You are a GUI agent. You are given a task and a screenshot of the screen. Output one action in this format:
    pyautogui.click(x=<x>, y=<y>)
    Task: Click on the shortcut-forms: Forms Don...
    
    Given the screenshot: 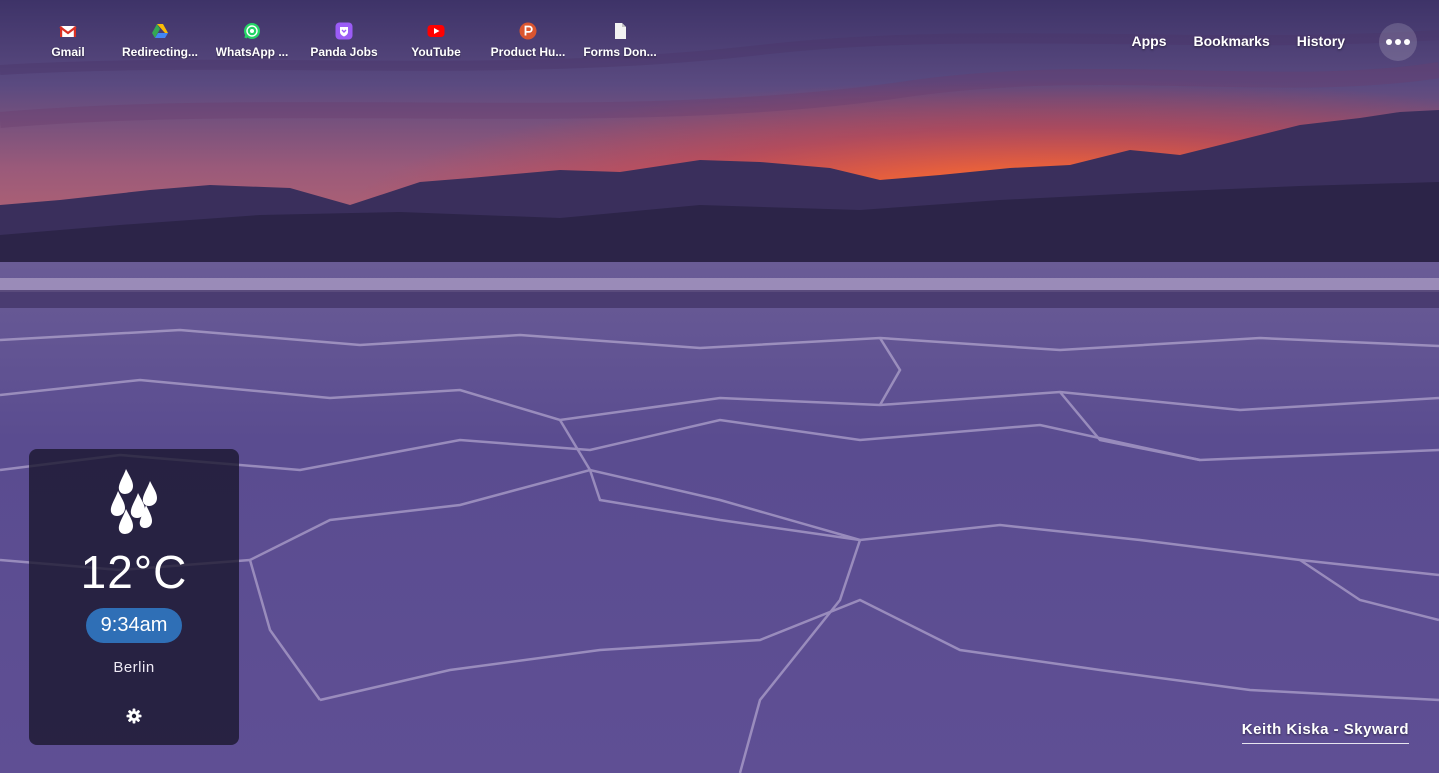 What is the action you would take?
    pyautogui.click(x=620, y=40)
    